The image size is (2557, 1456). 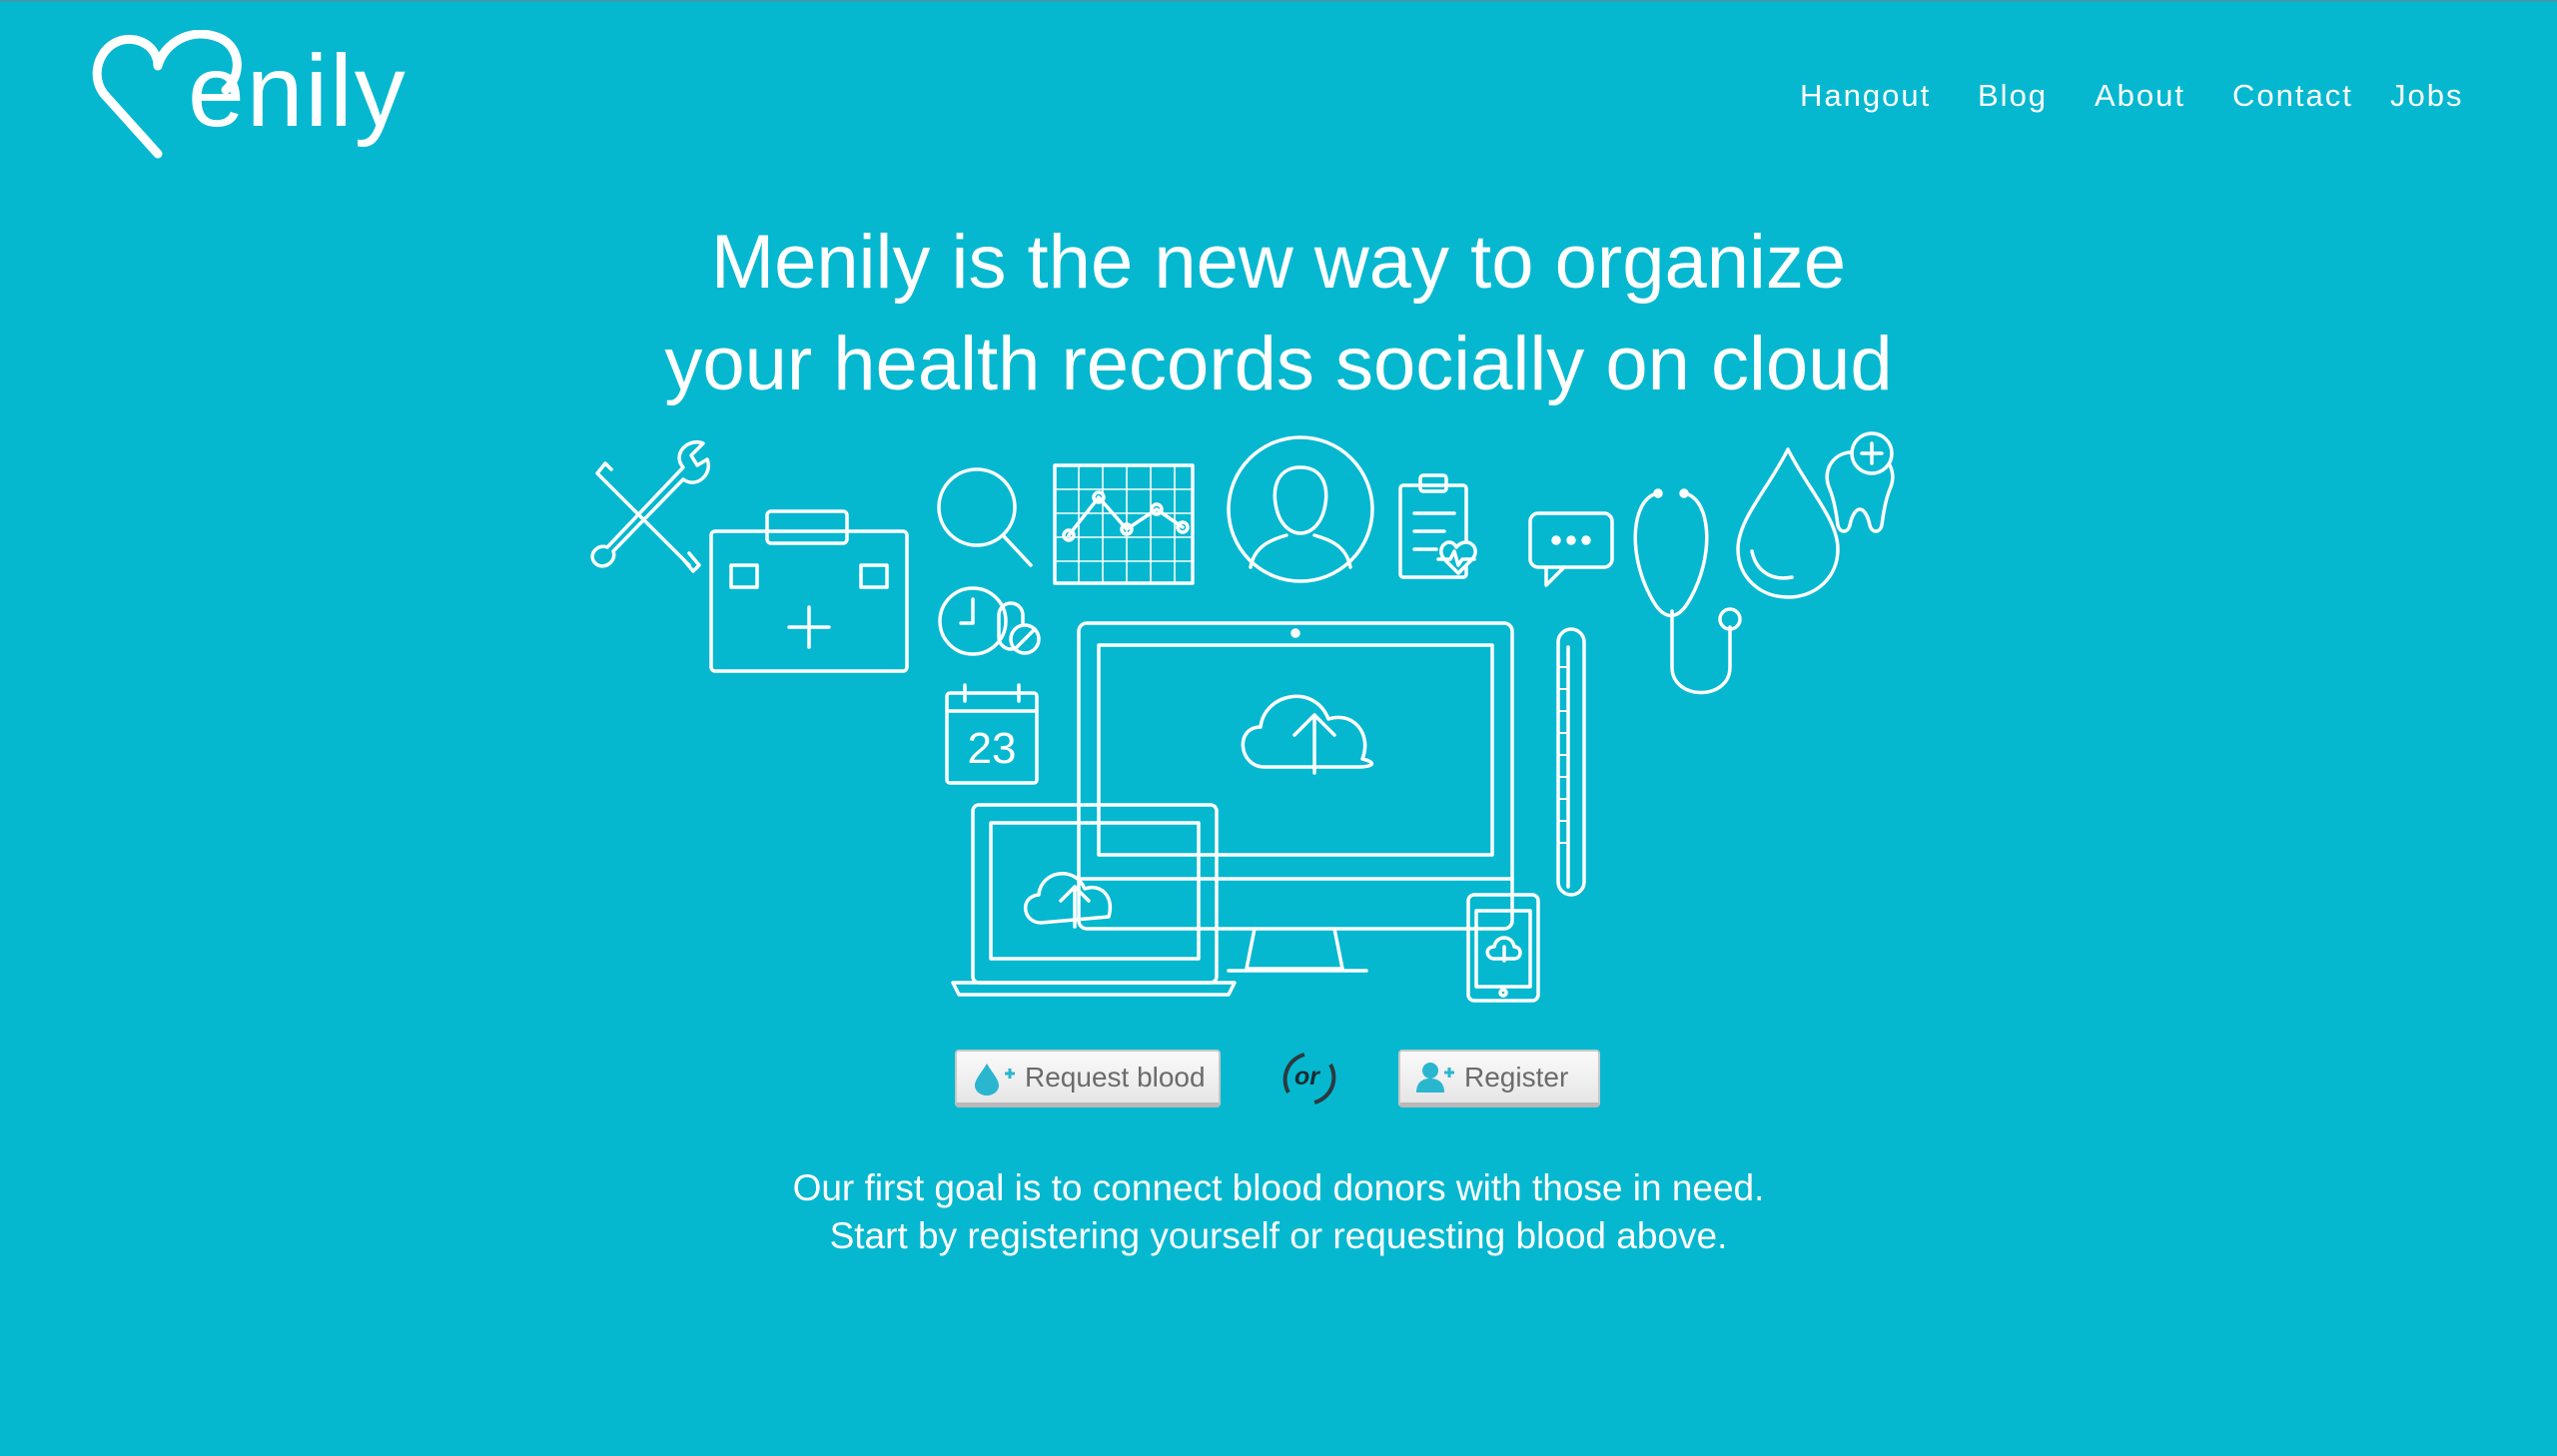 What do you see at coordinates (2013, 96) in the screenshot?
I see `nav-link-blog: Blog` at bounding box center [2013, 96].